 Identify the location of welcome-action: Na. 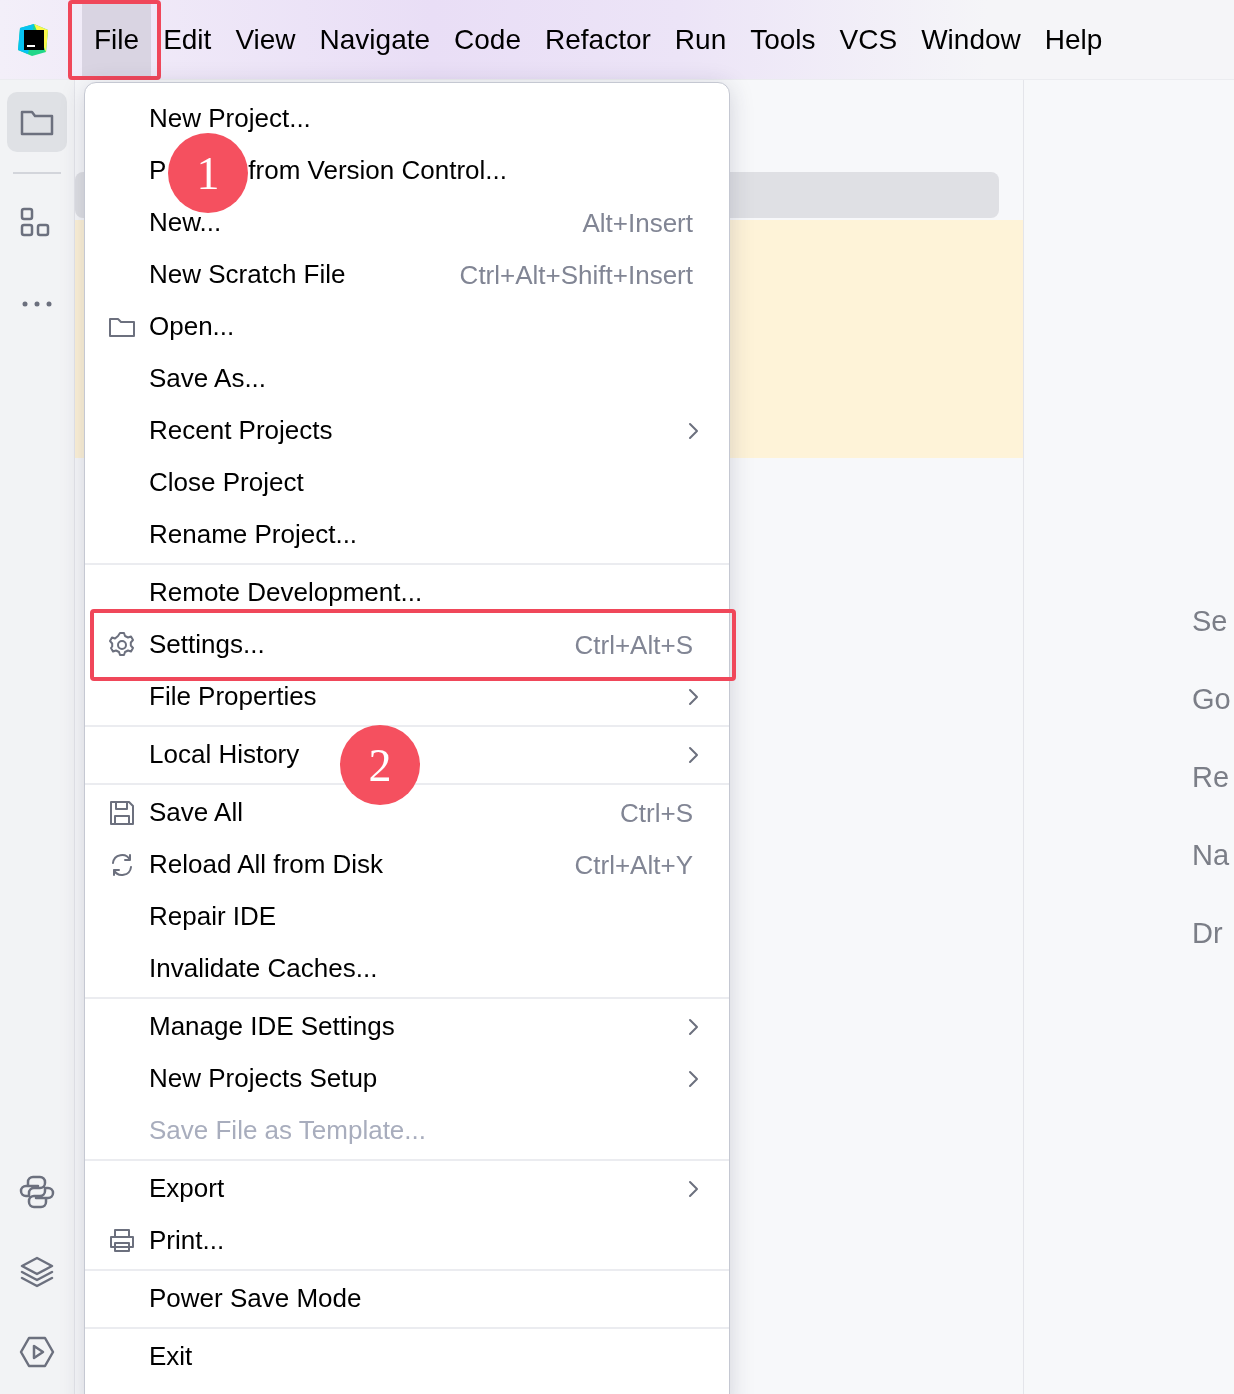
(1213, 855).